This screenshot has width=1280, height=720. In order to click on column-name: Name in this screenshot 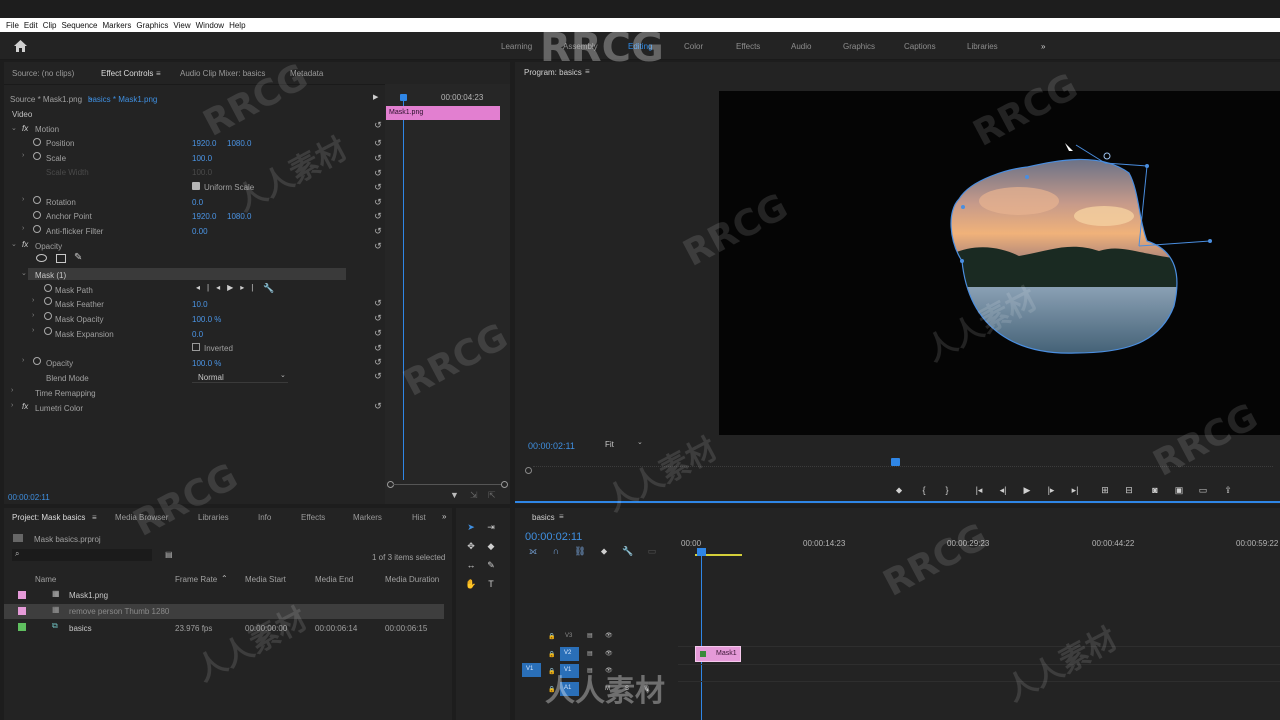, I will do `click(45, 579)`.